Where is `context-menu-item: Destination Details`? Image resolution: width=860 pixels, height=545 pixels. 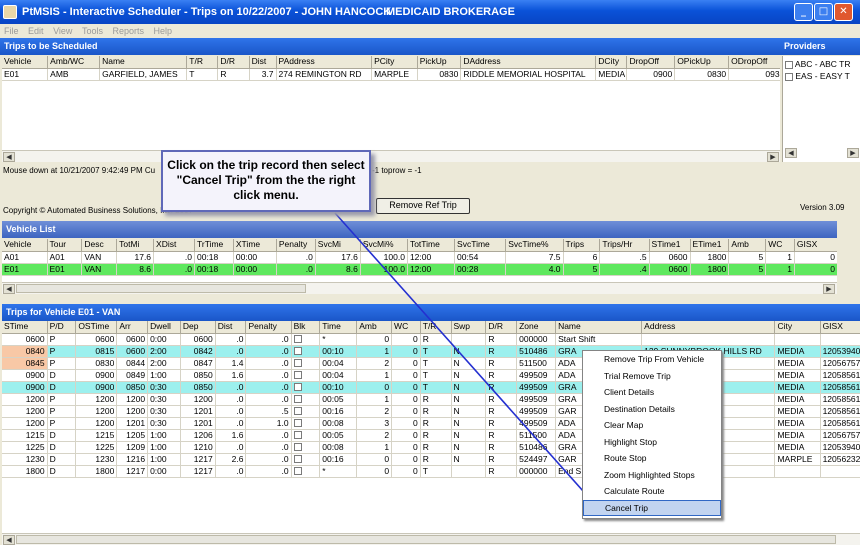 context-menu-item: Destination Details is located at coordinates (652, 409).